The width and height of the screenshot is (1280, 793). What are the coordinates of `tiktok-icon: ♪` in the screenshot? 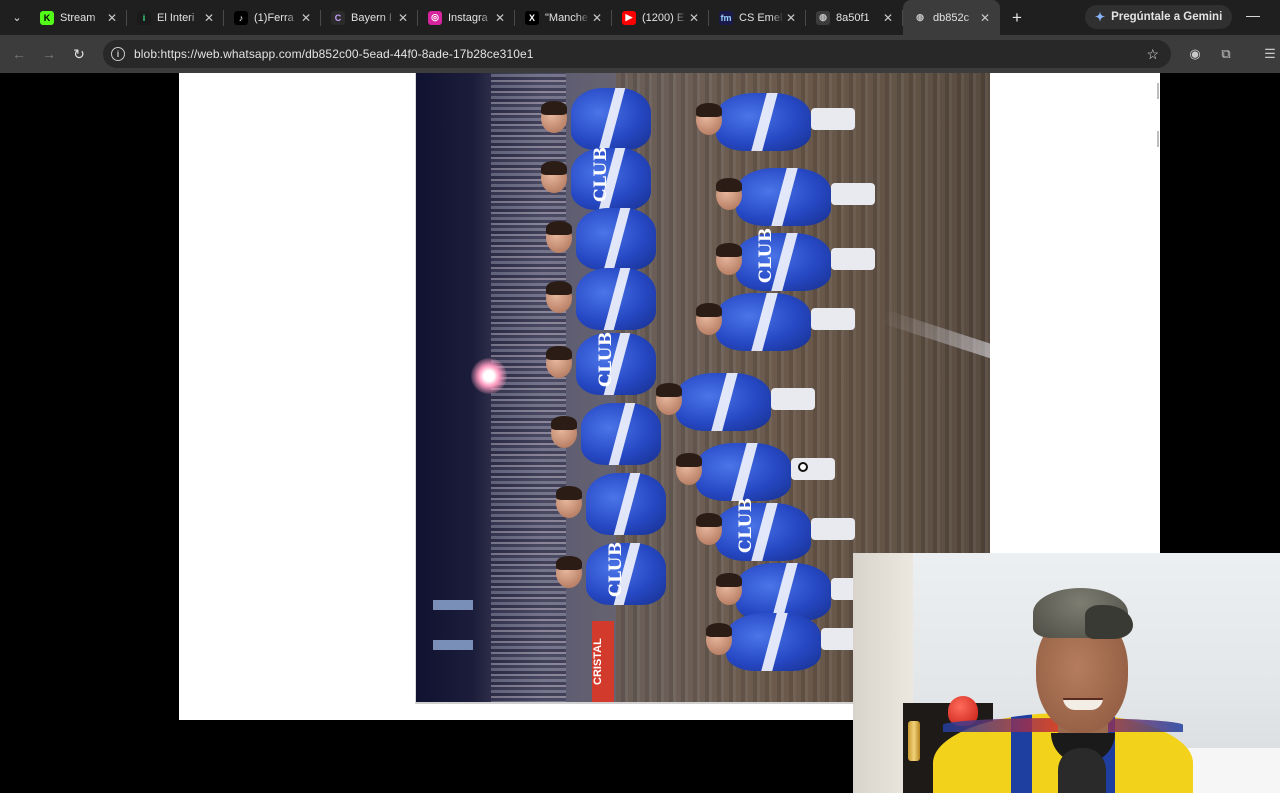 It's located at (241, 17).